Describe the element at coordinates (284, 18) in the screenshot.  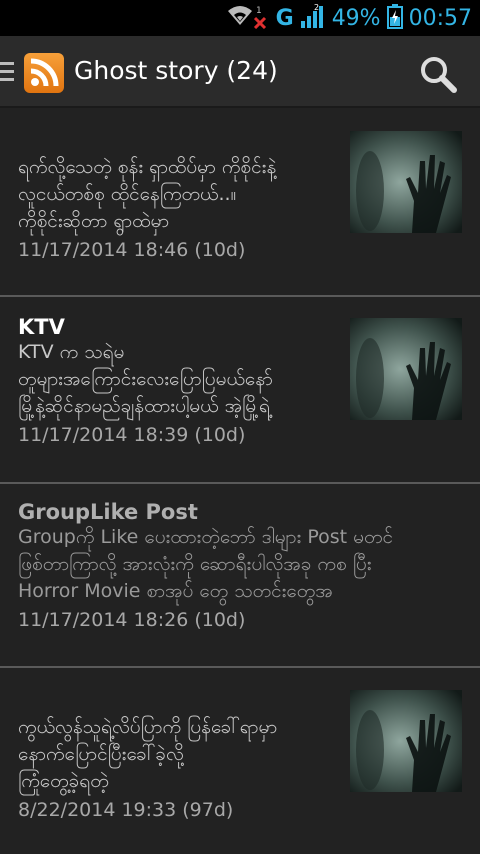
I see `network-type-label: G` at that location.